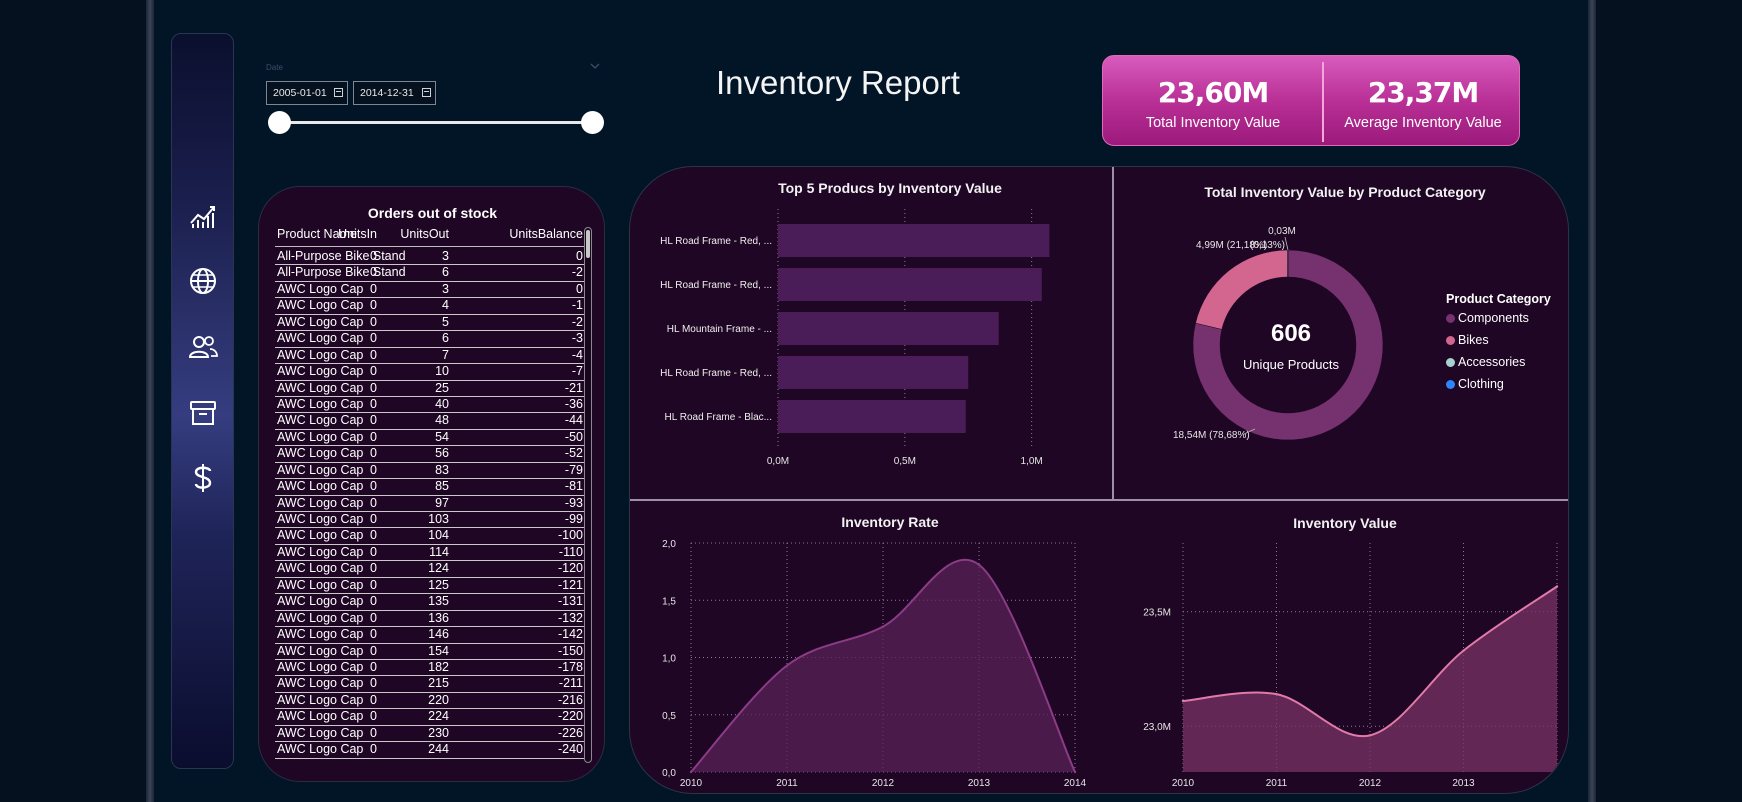  I want to click on cell-units-out: 244, so click(438, 749).